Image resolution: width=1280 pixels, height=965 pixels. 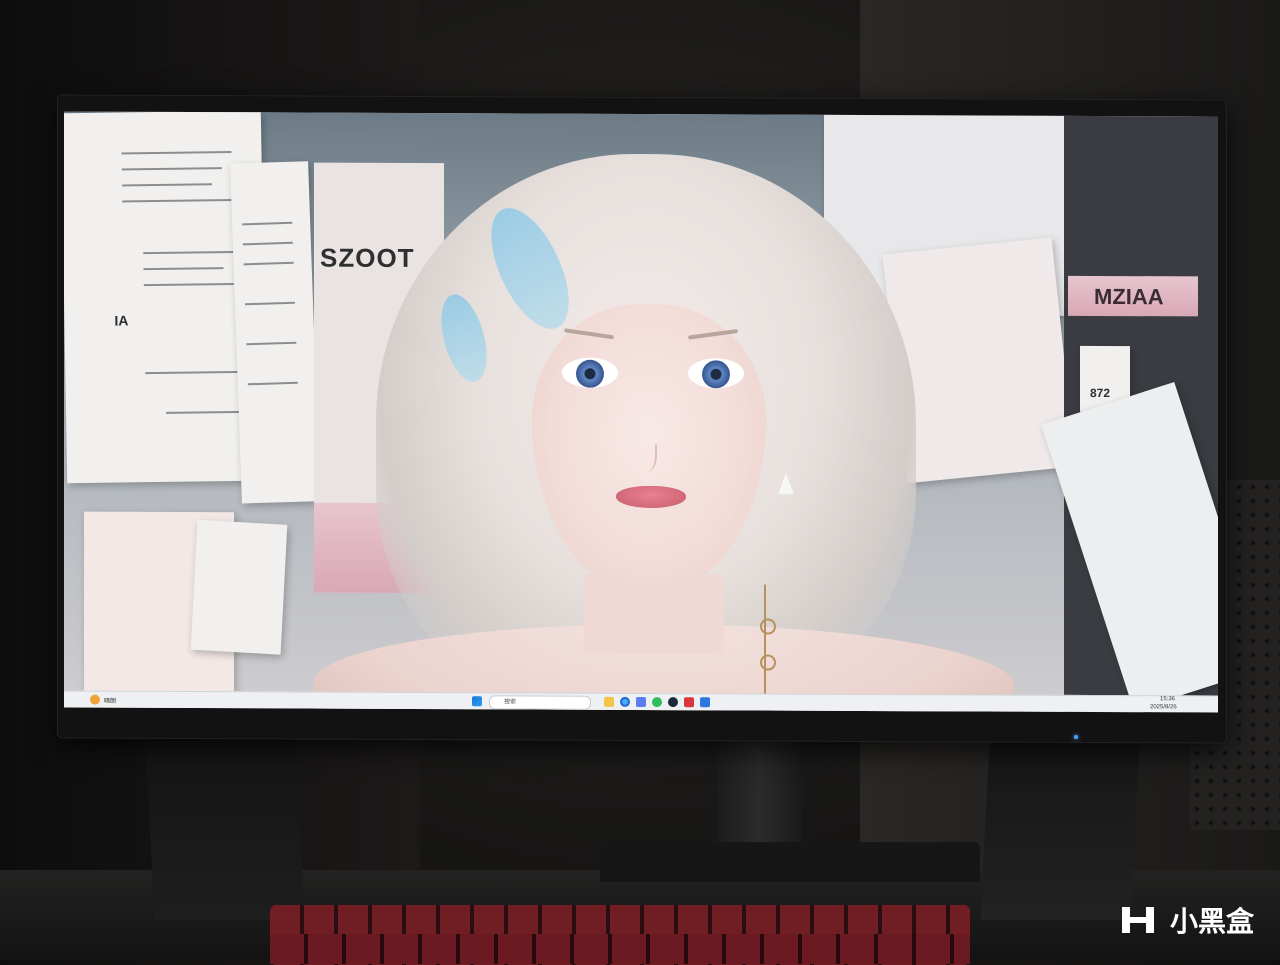 What do you see at coordinates (1100, 393) in the screenshot?
I see `sticker-text: 872` at bounding box center [1100, 393].